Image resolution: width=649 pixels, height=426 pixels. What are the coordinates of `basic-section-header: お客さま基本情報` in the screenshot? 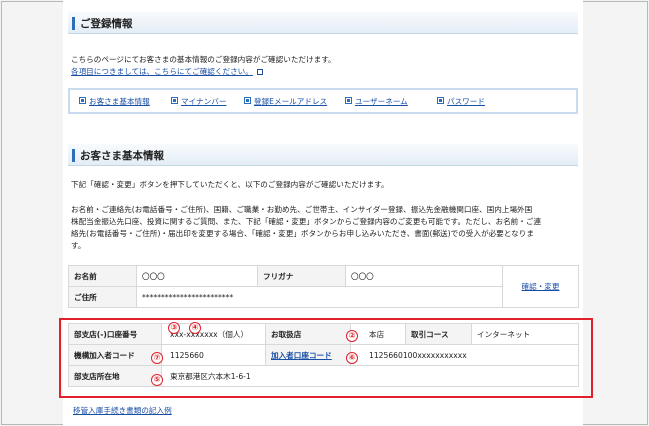 It's located at (323, 155).